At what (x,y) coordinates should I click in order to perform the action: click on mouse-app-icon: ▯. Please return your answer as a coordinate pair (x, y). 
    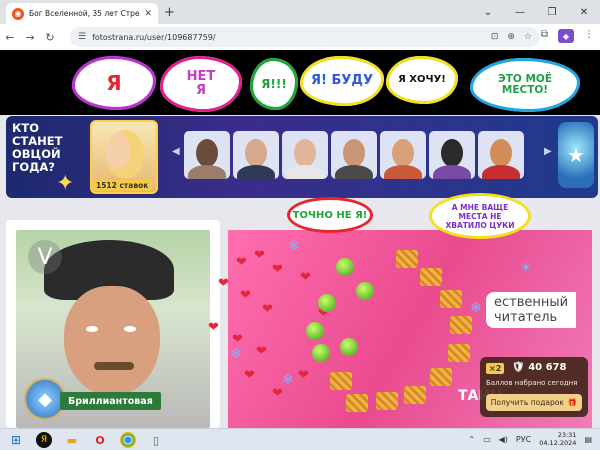
    Looking at the image, I should click on (156, 440).